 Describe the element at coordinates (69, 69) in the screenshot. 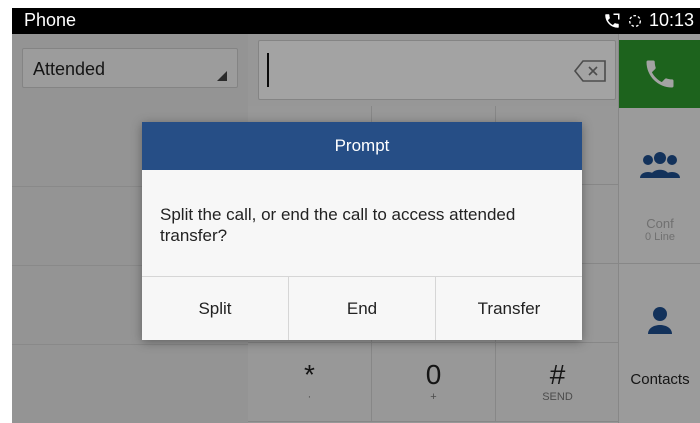

I see `transfer-mode-value: Attended` at that location.